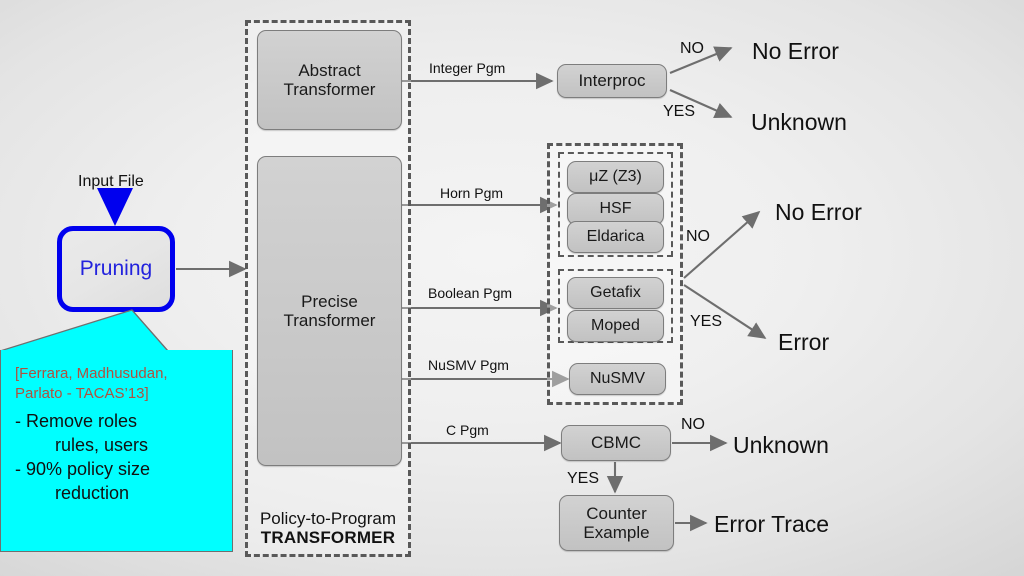  What do you see at coordinates (615, 209) in the screenshot?
I see `solver-label-hsf: HSF` at bounding box center [615, 209].